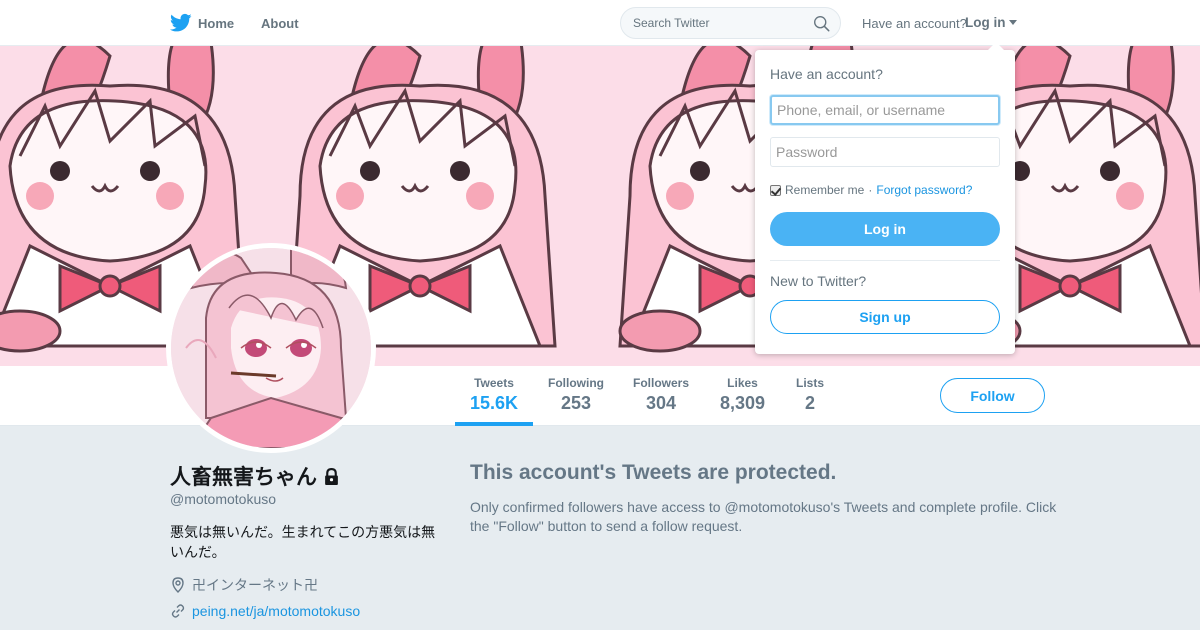 The width and height of the screenshot is (1200, 630). I want to click on signup-button: Sign up, so click(885, 317).